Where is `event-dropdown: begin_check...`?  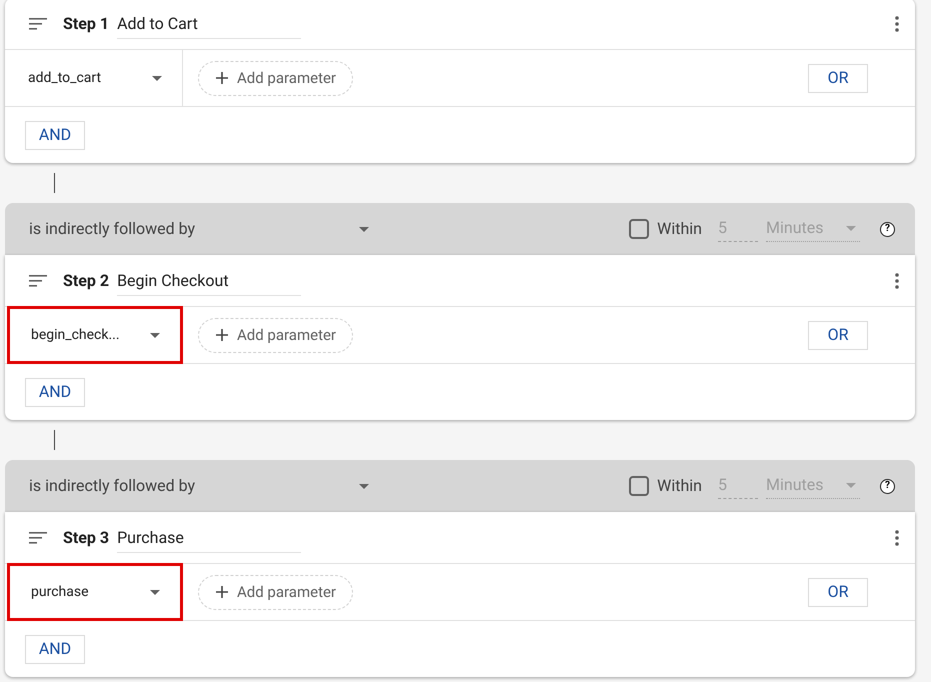 event-dropdown: begin_check... is located at coordinates (95, 335).